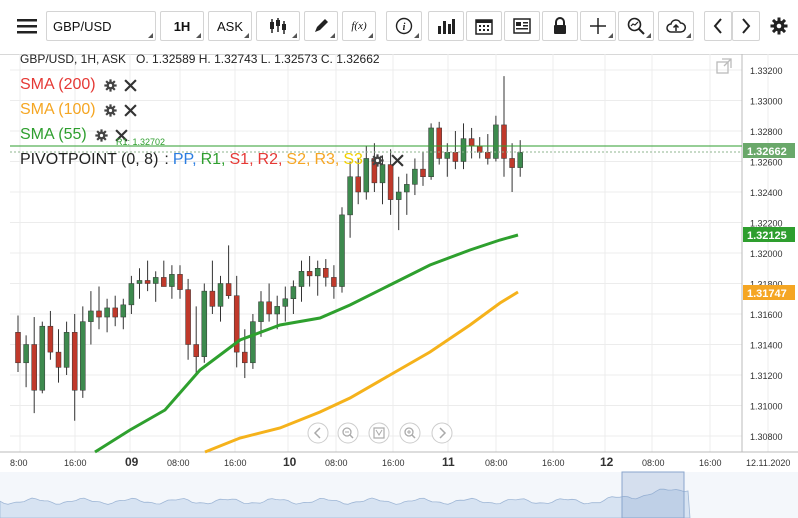 This screenshot has width=798, height=518. What do you see at coordinates (442, 433) in the screenshot?
I see `nav-right-button` at bounding box center [442, 433].